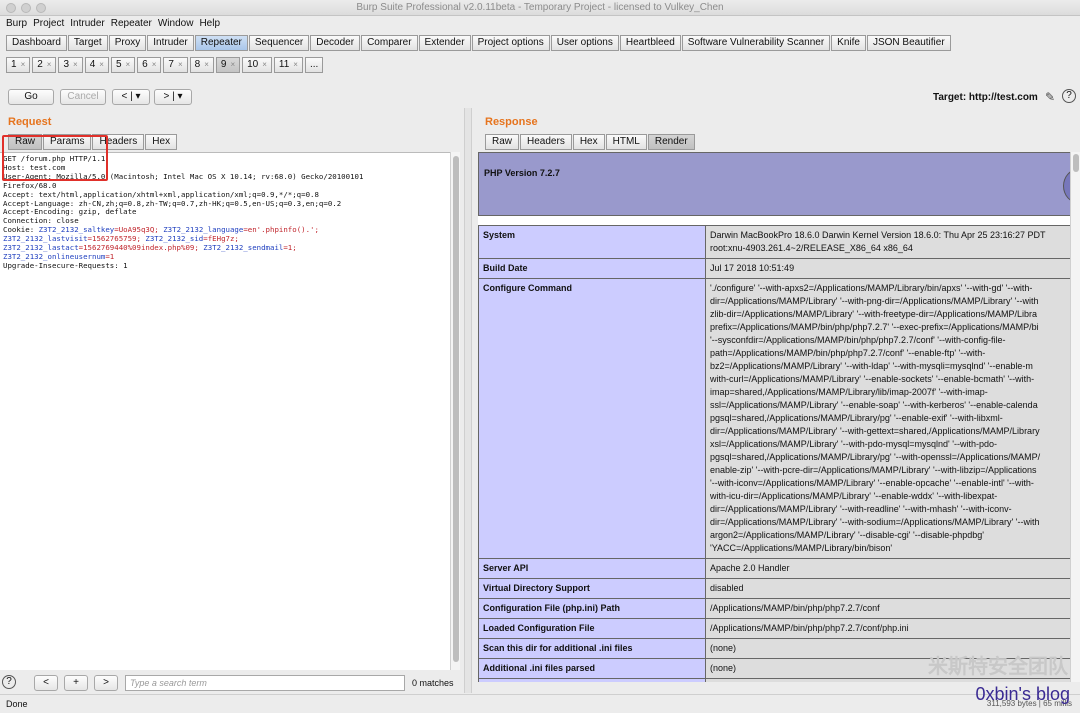 The height and width of the screenshot is (713, 1080). I want to click on cookie-value: =1562765759;, so click(116, 239).